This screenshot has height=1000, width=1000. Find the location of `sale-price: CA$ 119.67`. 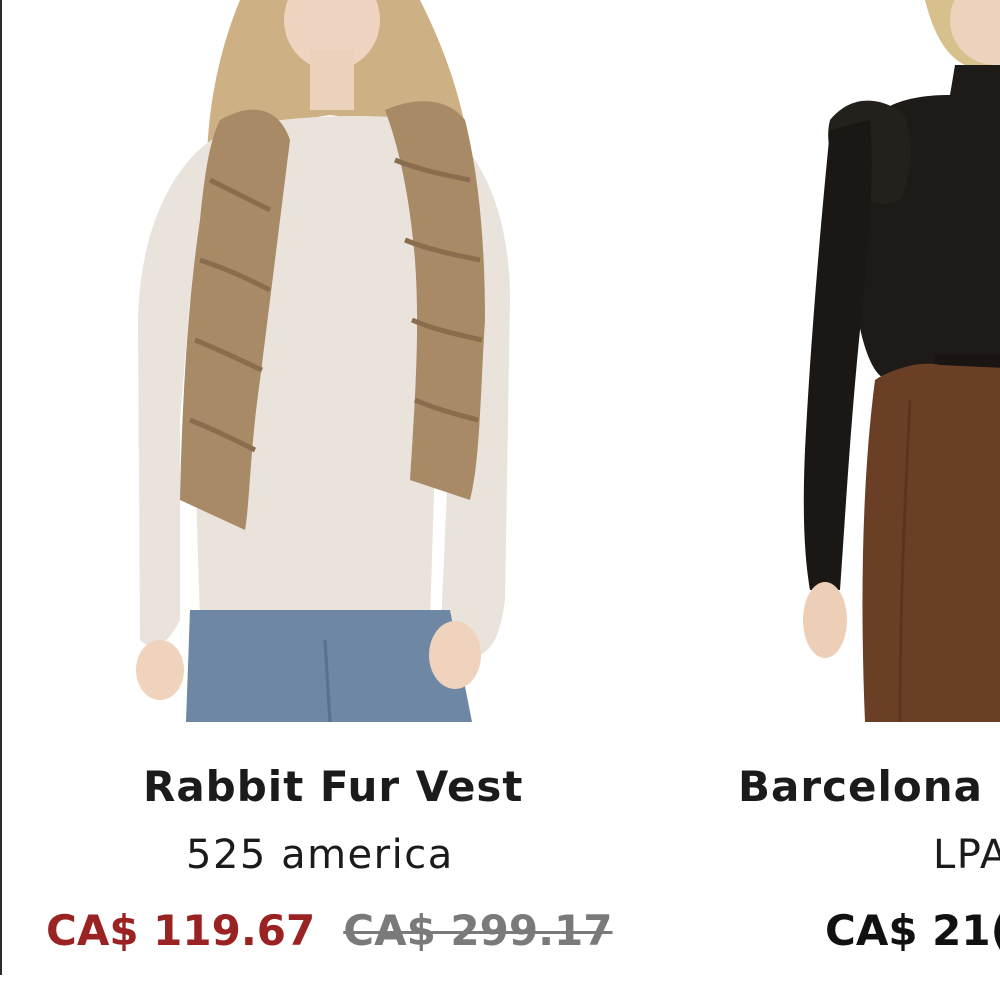

sale-price: CA$ 119.67 is located at coordinates (181, 930).